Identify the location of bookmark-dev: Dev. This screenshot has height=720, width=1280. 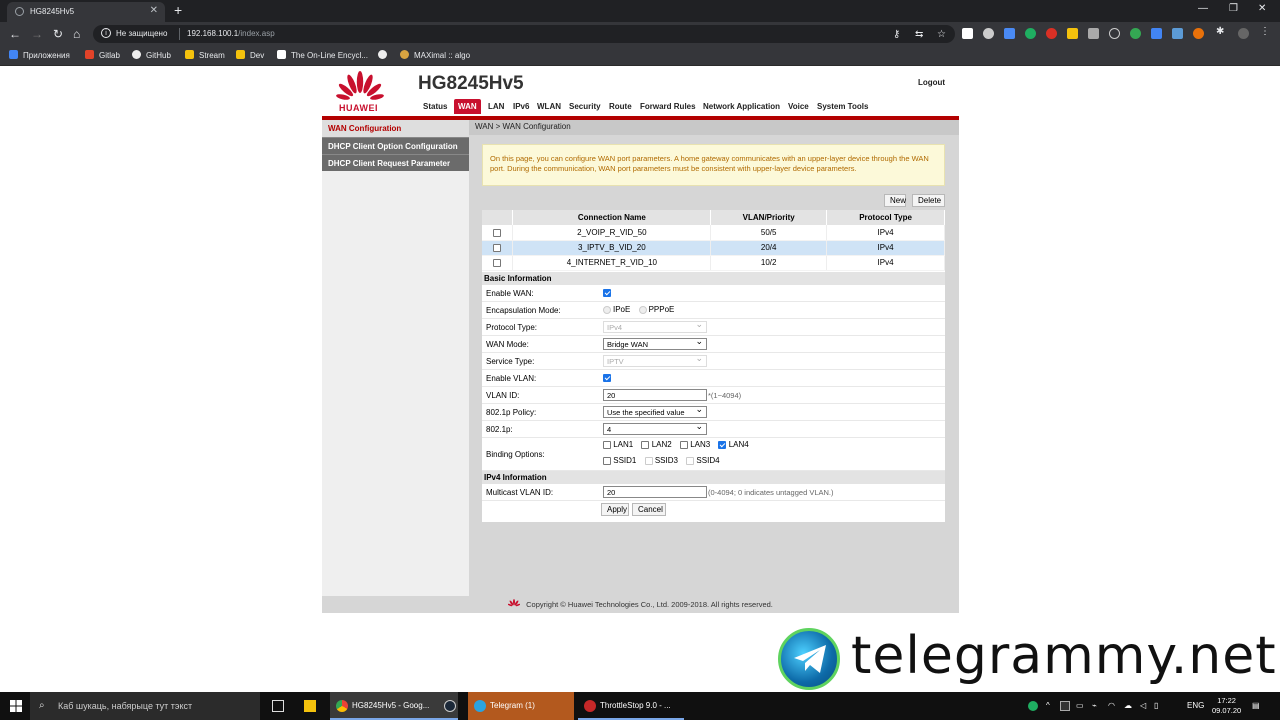
(250, 55).